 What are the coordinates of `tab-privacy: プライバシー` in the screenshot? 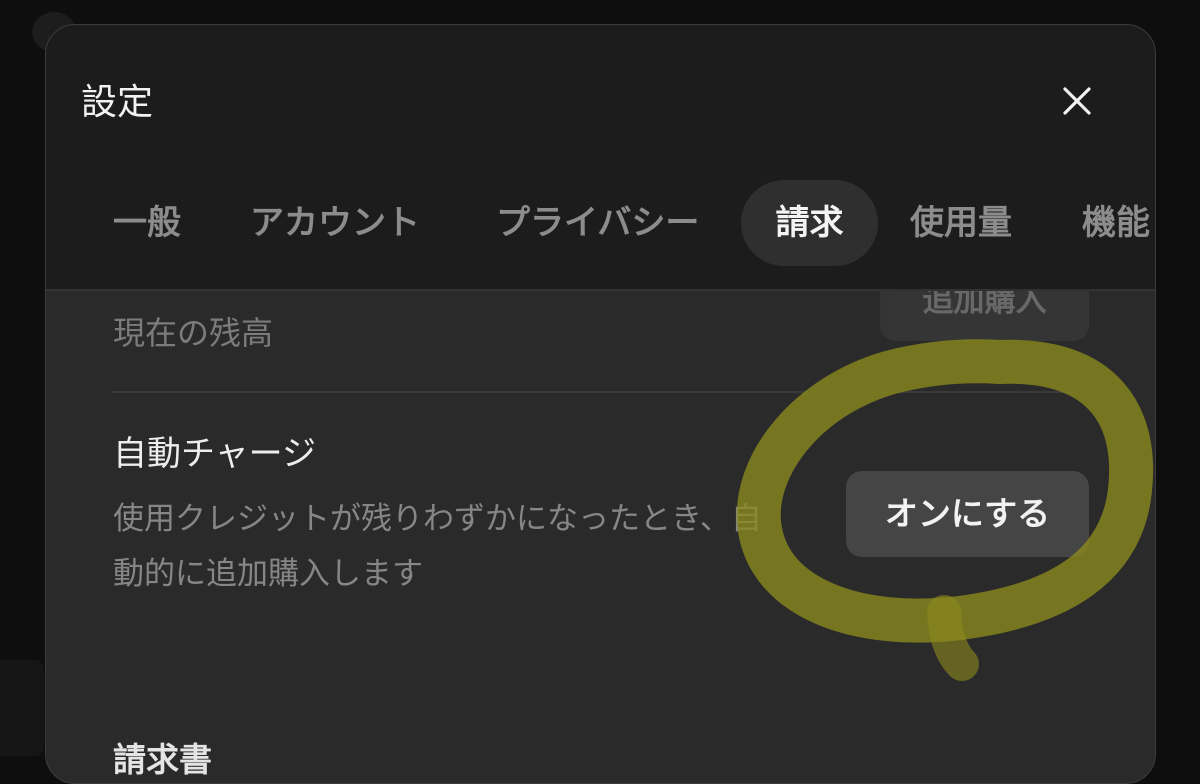 It's located at (597, 223).